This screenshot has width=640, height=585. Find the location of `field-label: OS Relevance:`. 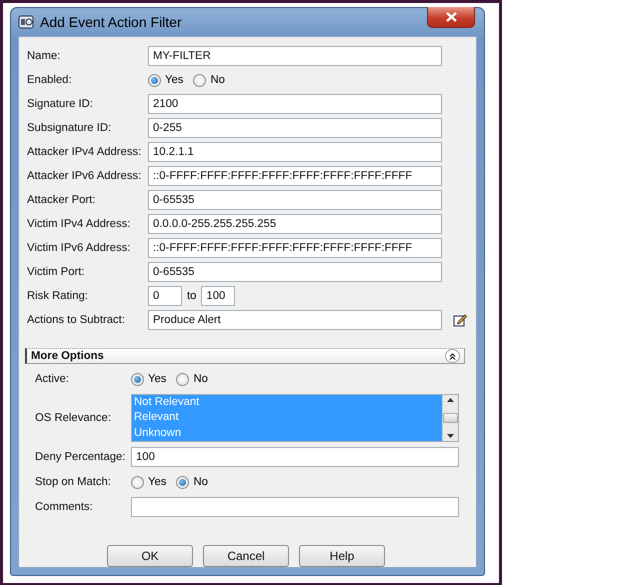

field-label: OS Relevance: is located at coordinates (73, 418).